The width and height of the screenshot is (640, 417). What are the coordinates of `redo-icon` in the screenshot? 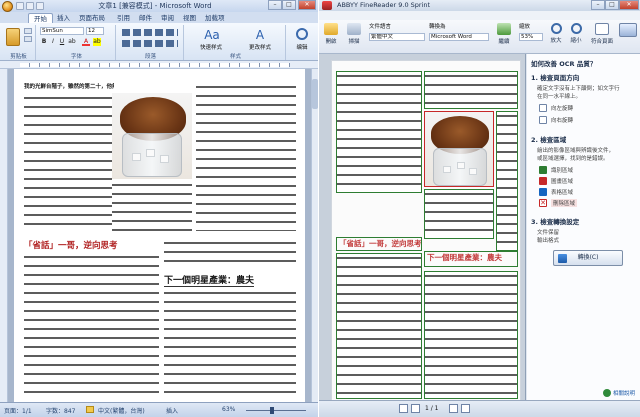 It's located at (40, 6).